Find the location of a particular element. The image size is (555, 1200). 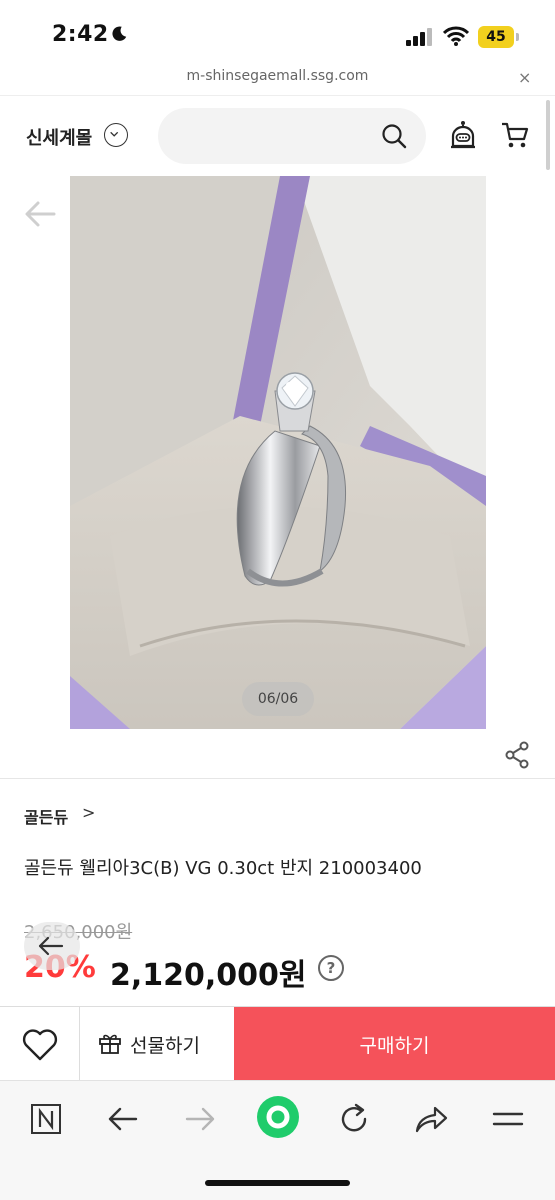

chatbot-icon is located at coordinates (463, 135).